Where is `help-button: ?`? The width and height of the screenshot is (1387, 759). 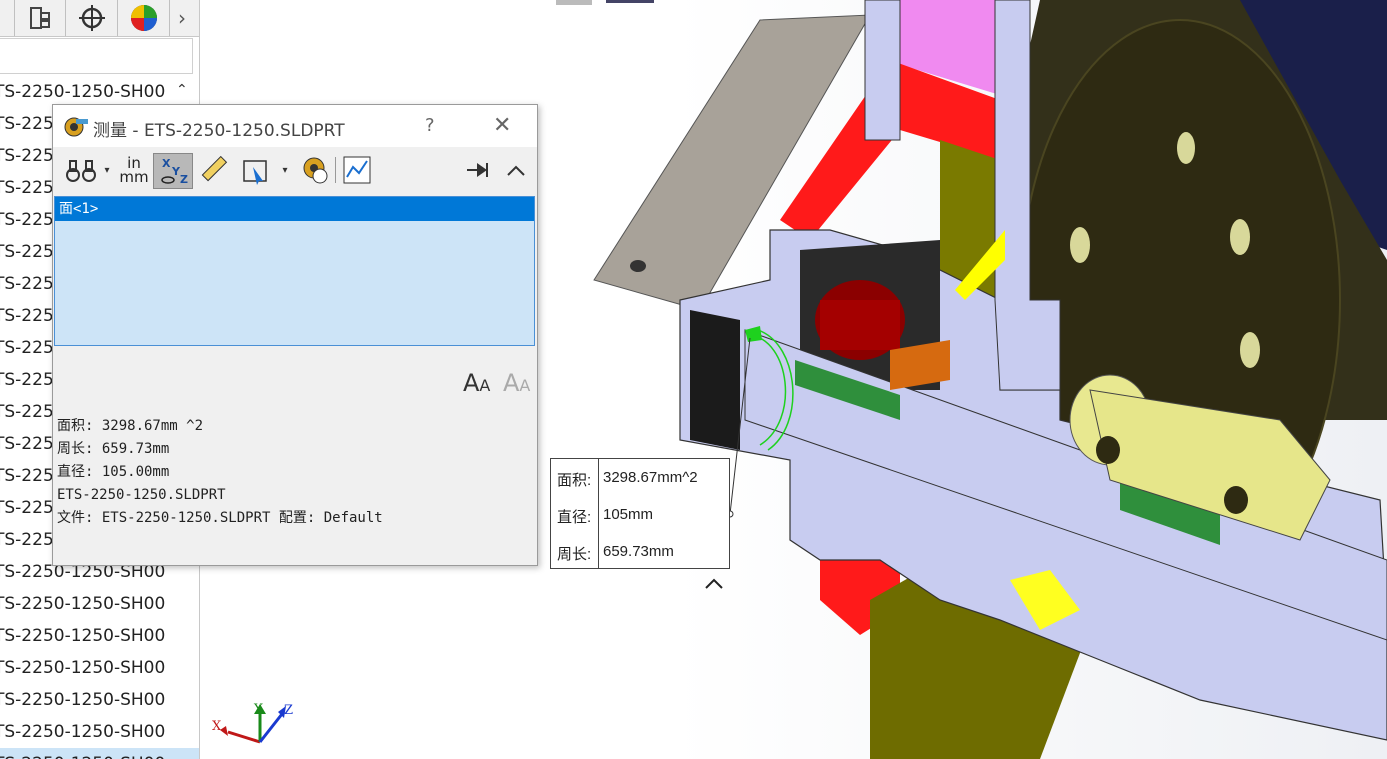 help-button: ? is located at coordinates (430, 125).